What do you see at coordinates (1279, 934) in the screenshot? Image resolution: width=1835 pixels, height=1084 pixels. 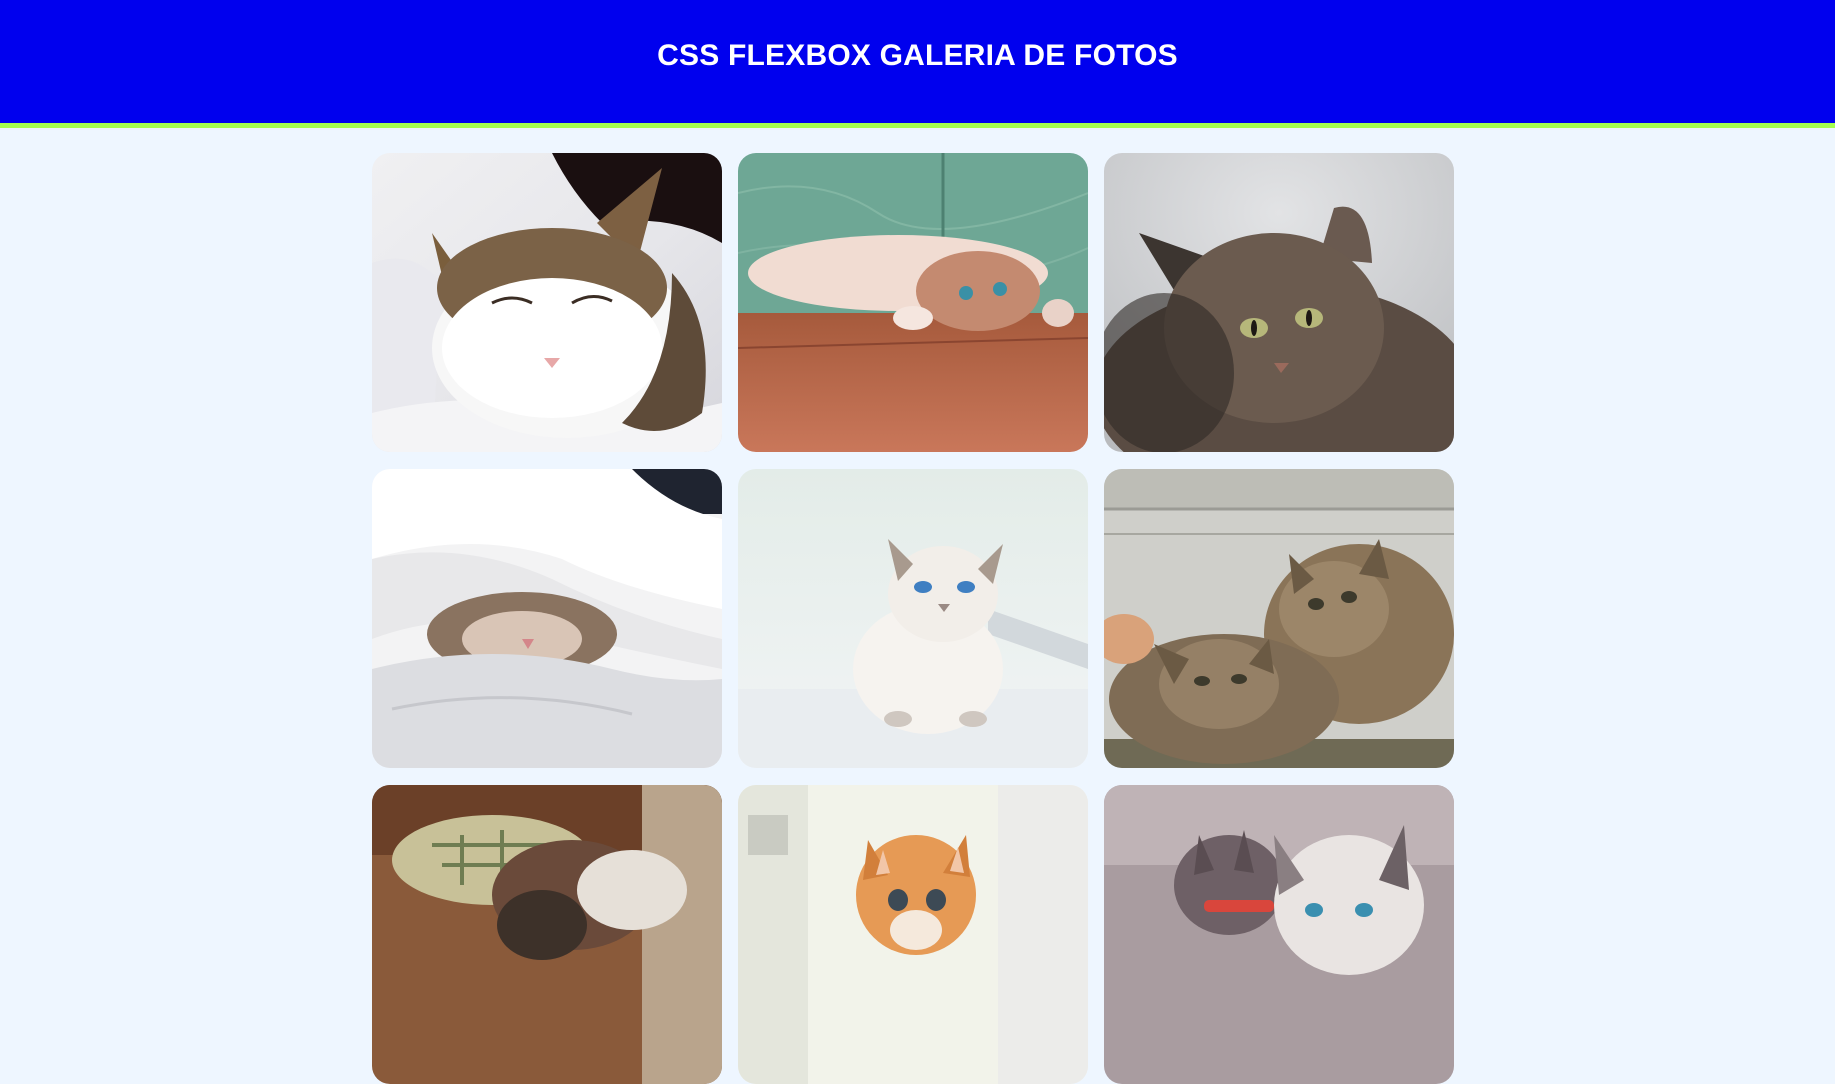 I see `white-grey-kittens-photo` at bounding box center [1279, 934].